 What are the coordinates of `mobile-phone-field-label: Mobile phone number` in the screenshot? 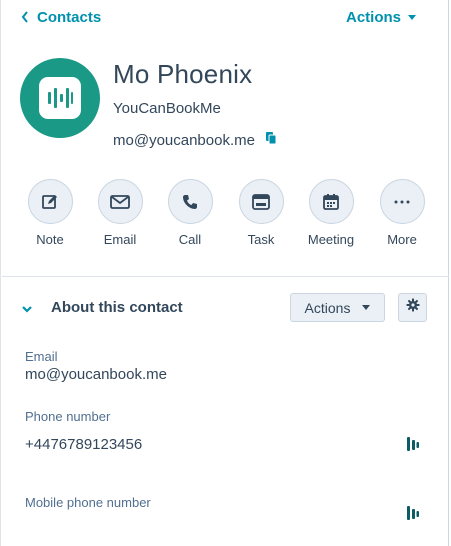 It's located at (88, 502).